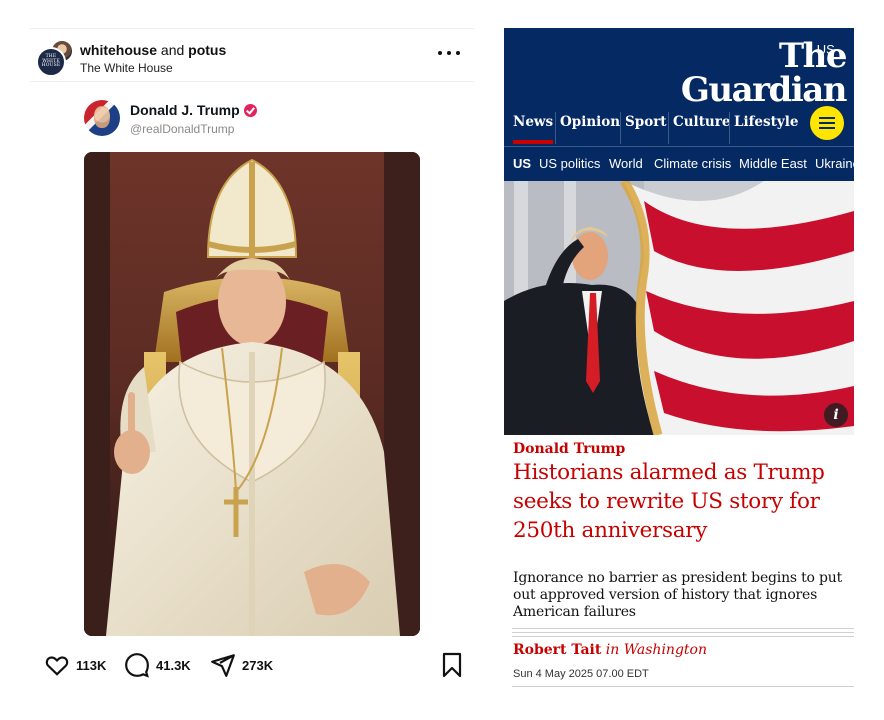 The image size is (884, 720). I want to click on article-date: Sun 4 May 2025 07.00 EDT, so click(581, 674).